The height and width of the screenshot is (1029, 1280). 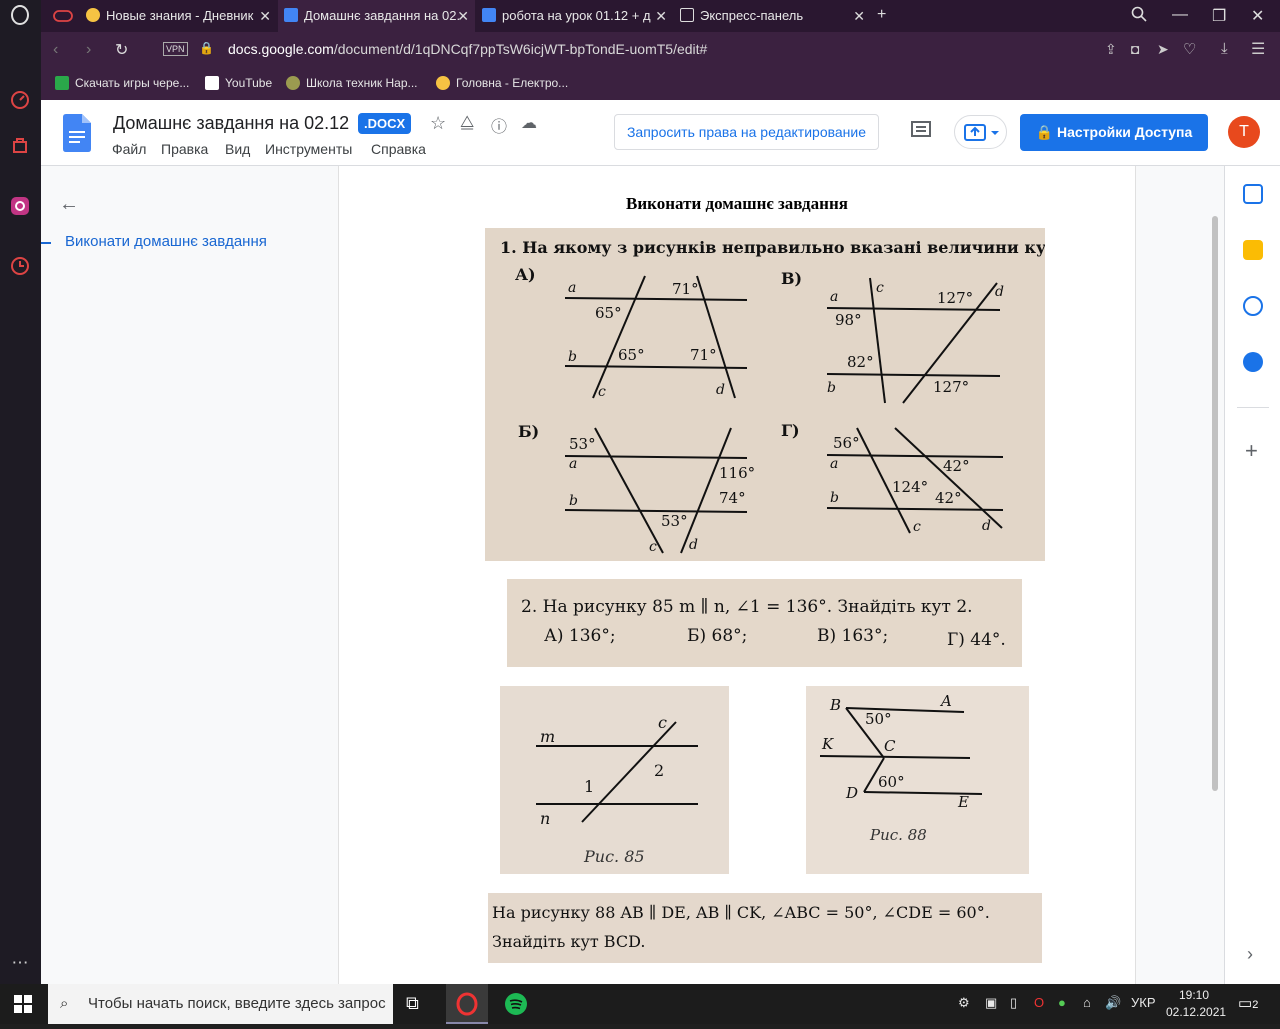 I want to click on panel-g-angle-3: 124°, so click(x=910, y=487).